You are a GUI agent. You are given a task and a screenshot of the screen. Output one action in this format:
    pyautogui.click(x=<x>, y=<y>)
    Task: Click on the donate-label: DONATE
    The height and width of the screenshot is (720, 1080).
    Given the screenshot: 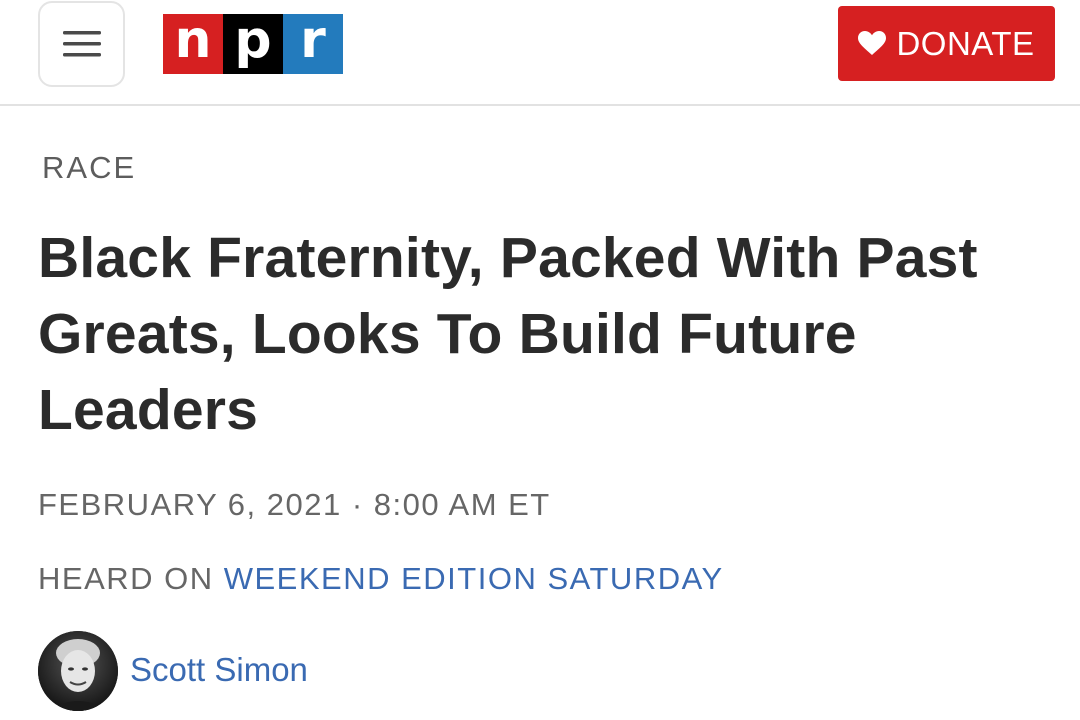 What is the action you would take?
    pyautogui.click(x=965, y=43)
    